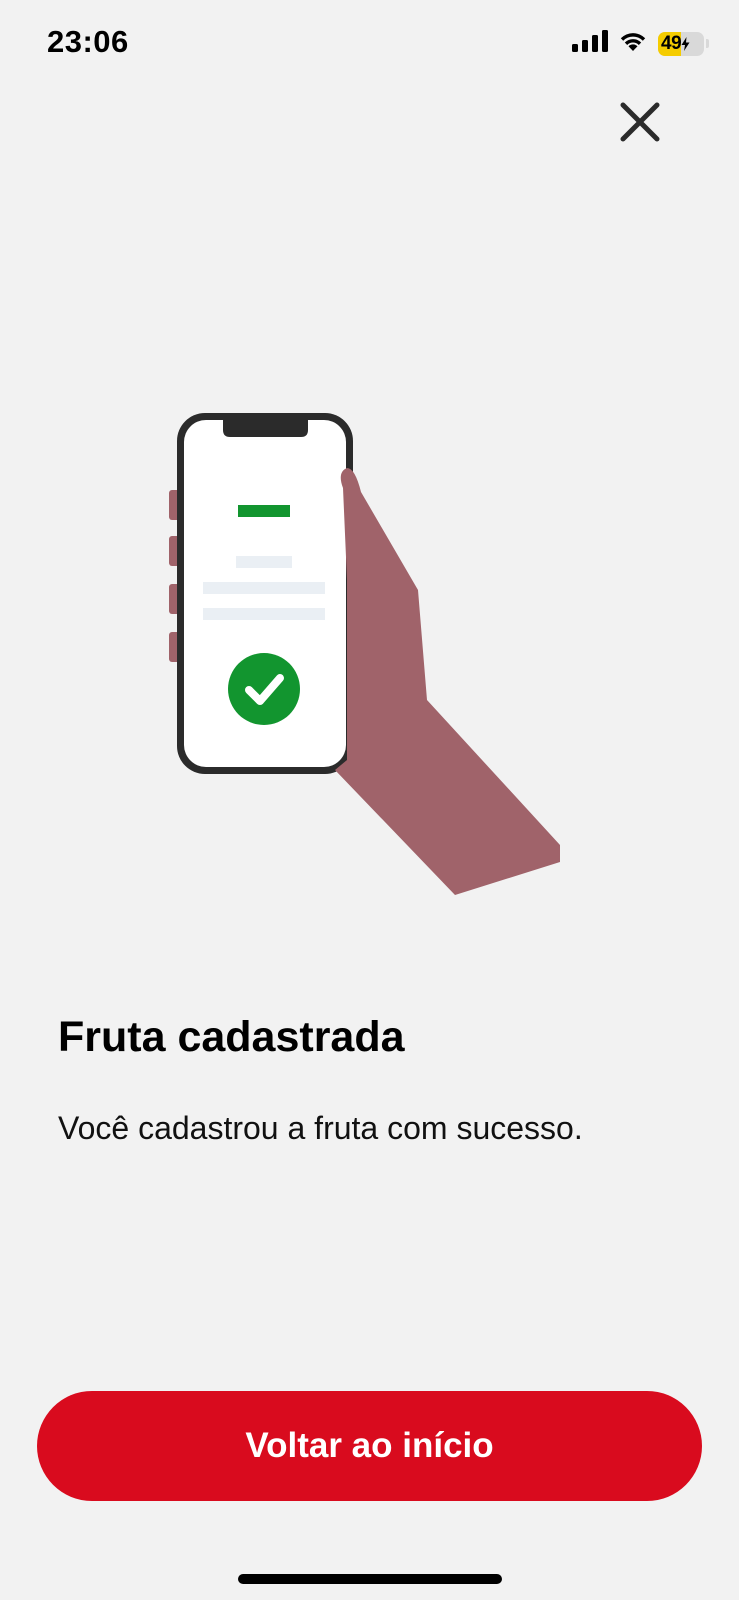 The height and width of the screenshot is (1600, 739). What do you see at coordinates (88, 41) in the screenshot?
I see `status-time: 23:06` at bounding box center [88, 41].